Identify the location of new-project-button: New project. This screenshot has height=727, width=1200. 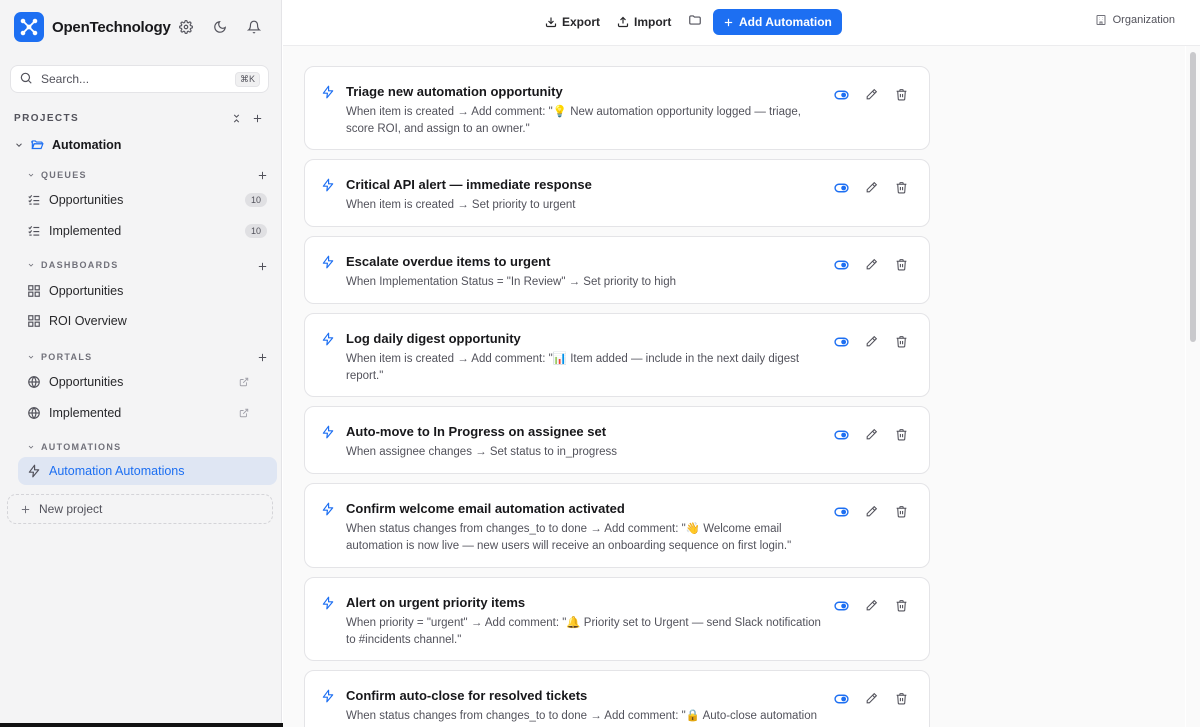
(140, 509).